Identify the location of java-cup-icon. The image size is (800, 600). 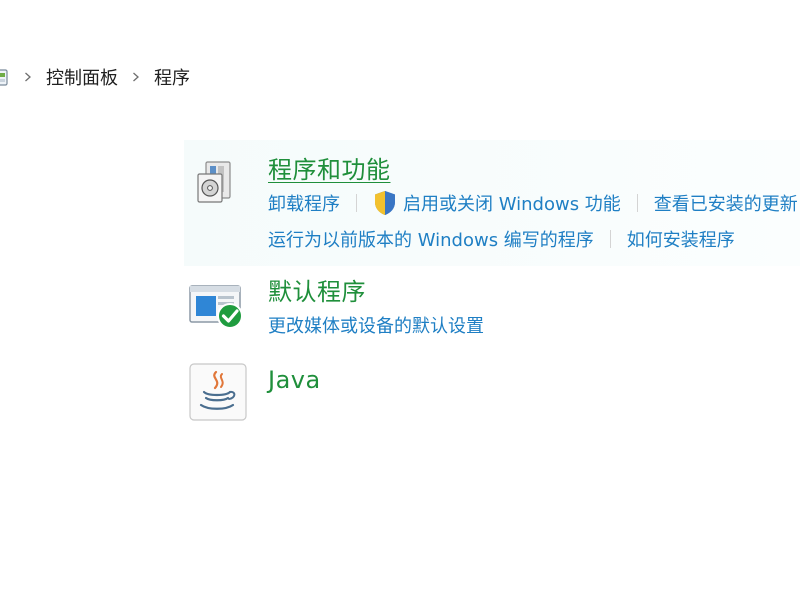
(218, 392).